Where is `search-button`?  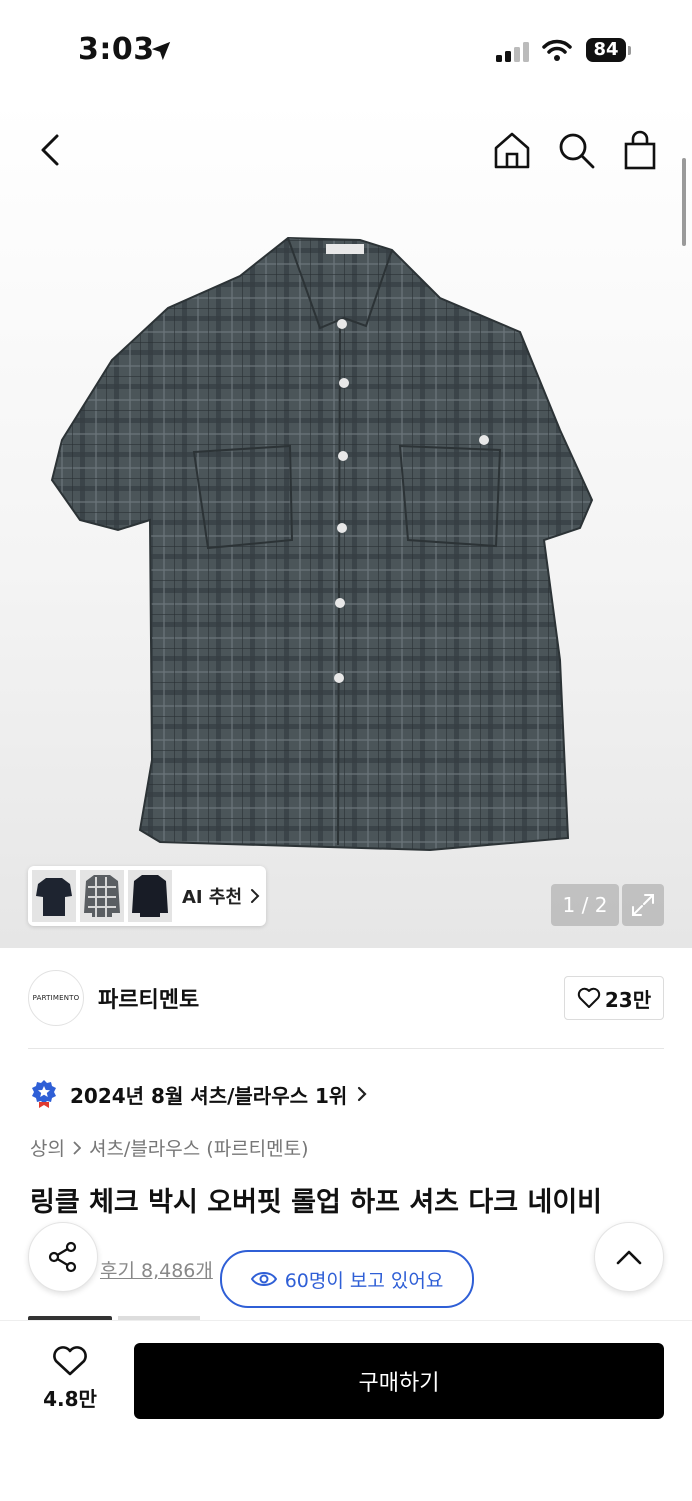 search-button is located at coordinates (576, 150).